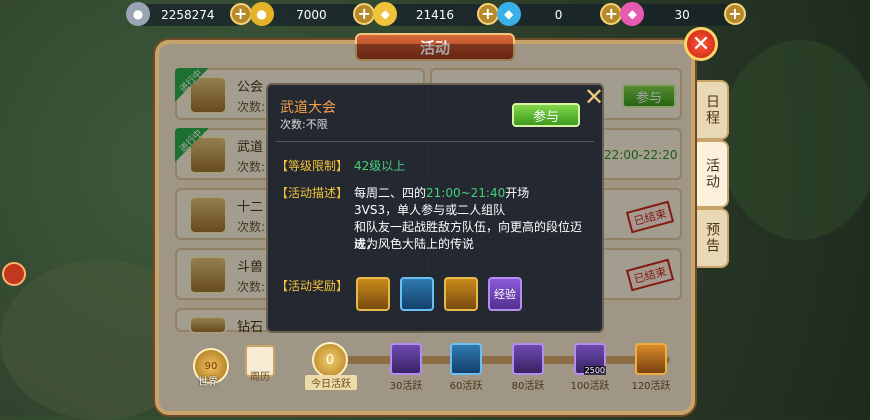 The width and height of the screenshot is (870, 420). What do you see at coordinates (414, 244) in the screenshot?
I see `description-line-4: 成为风色大陆上的传说` at bounding box center [414, 244].